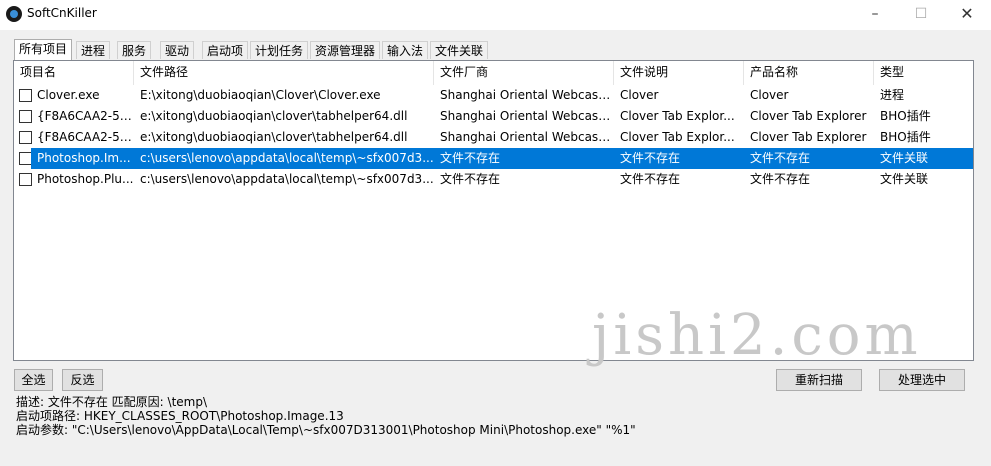 This screenshot has width=991, height=466. I want to click on column-header-product: 产品名称, so click(809, 73).